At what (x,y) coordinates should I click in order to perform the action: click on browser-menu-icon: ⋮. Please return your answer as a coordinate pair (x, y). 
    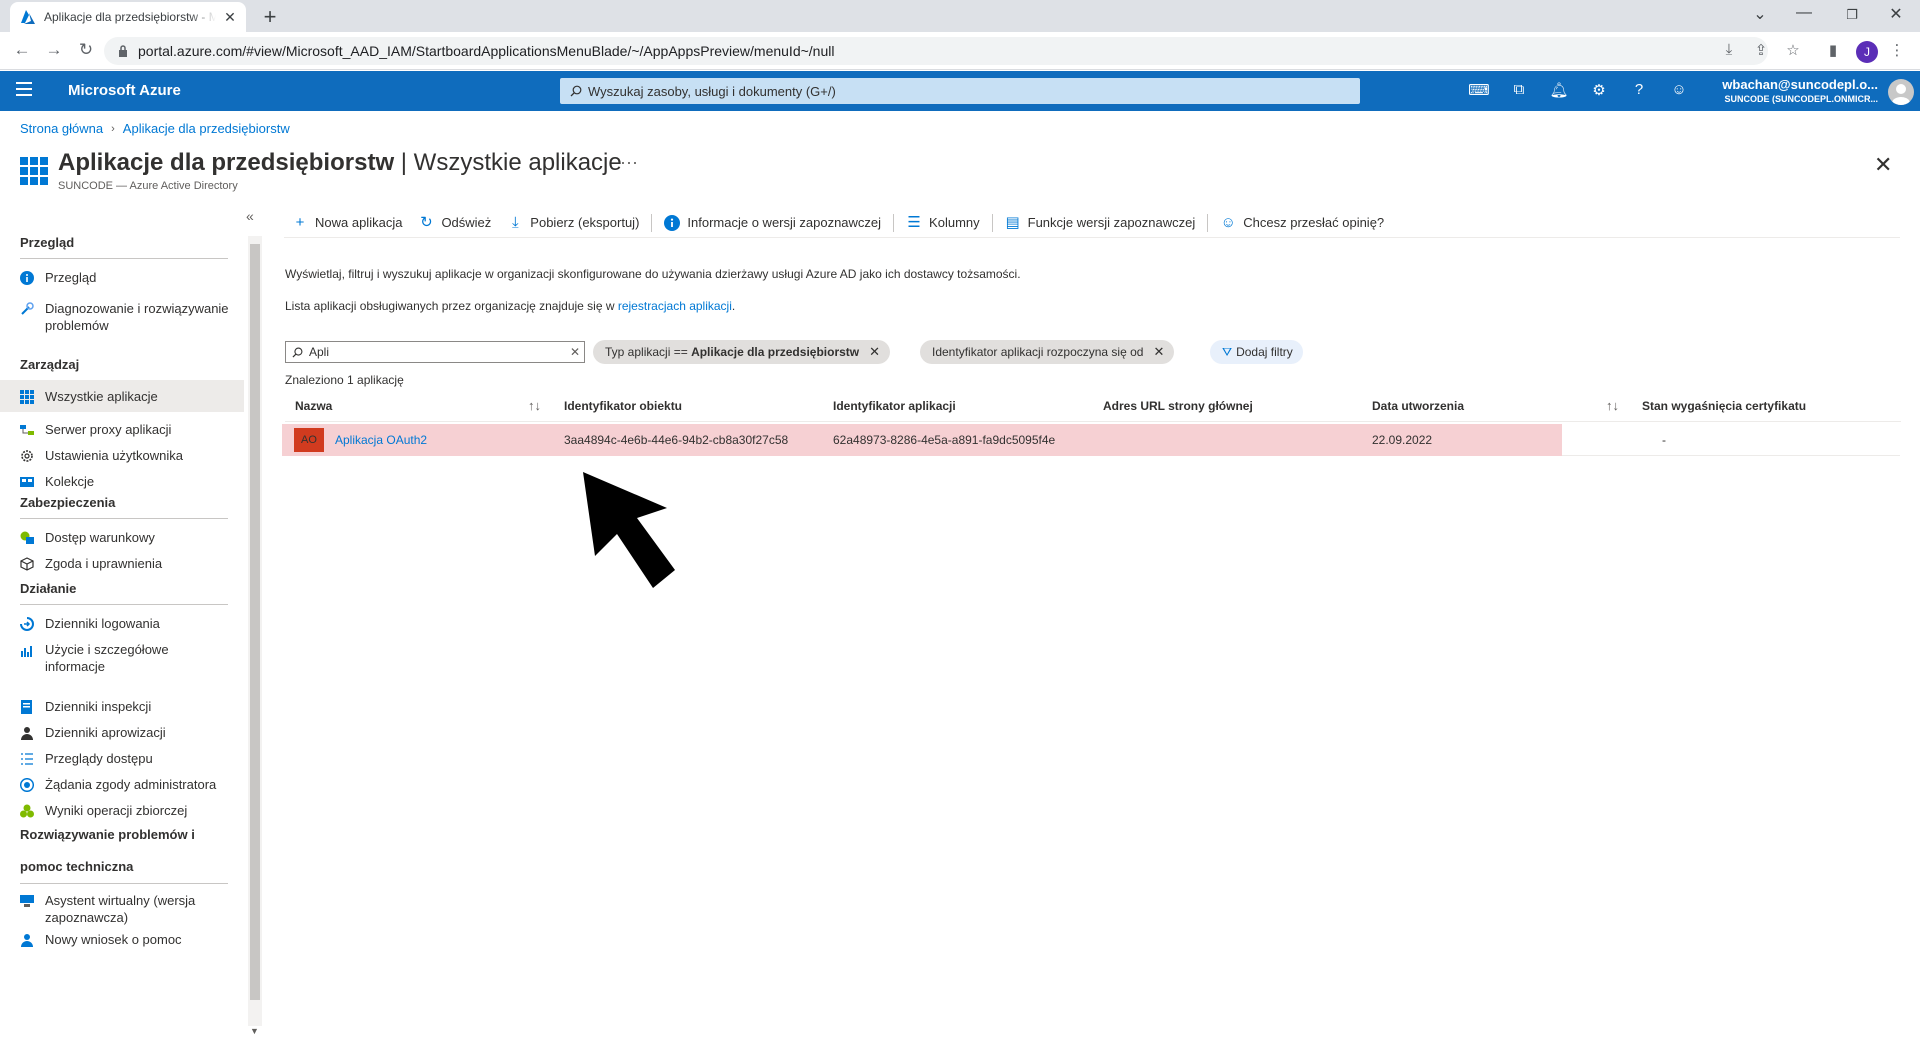
    Looking at the image, I should click on (1897, 50).